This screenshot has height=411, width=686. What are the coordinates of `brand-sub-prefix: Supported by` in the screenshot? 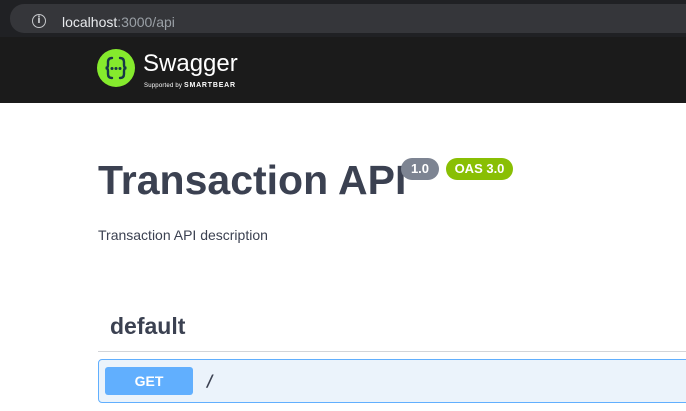 It's located at (163, 86).